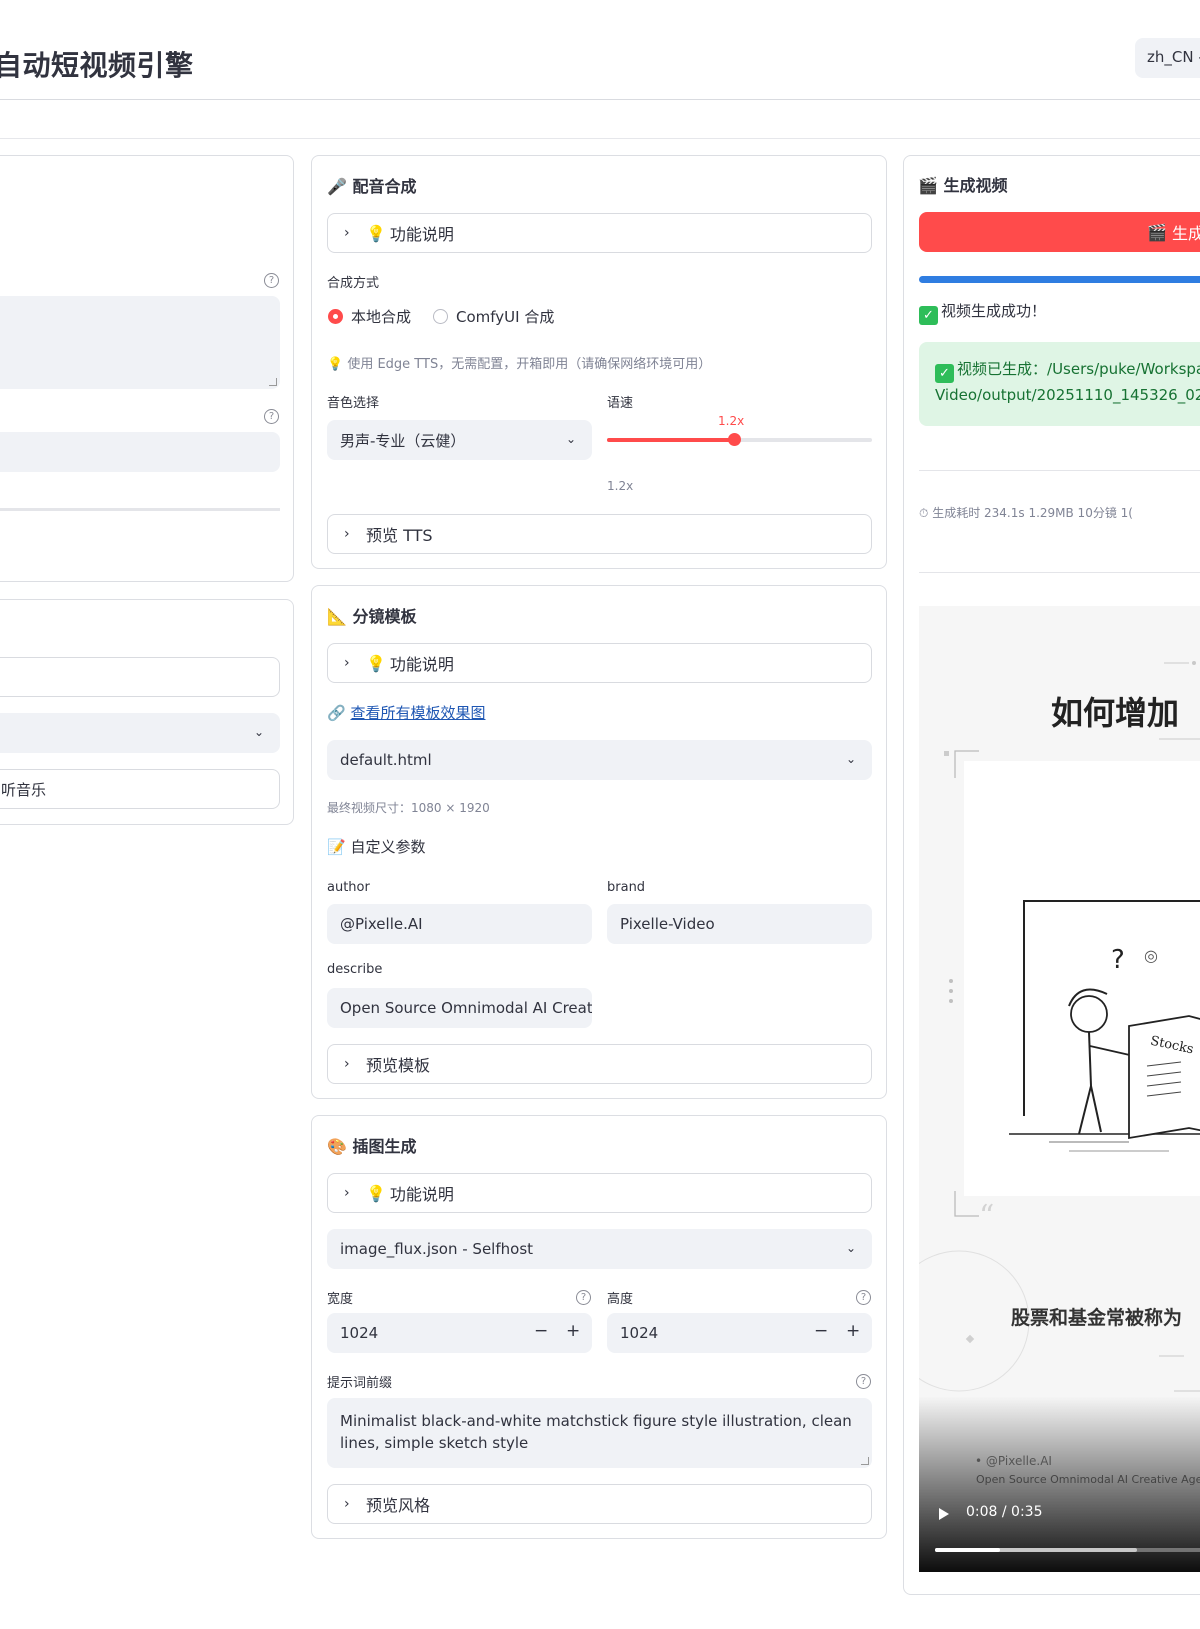  I want to click on bgm-value: 听音乐, so click(24, 789).